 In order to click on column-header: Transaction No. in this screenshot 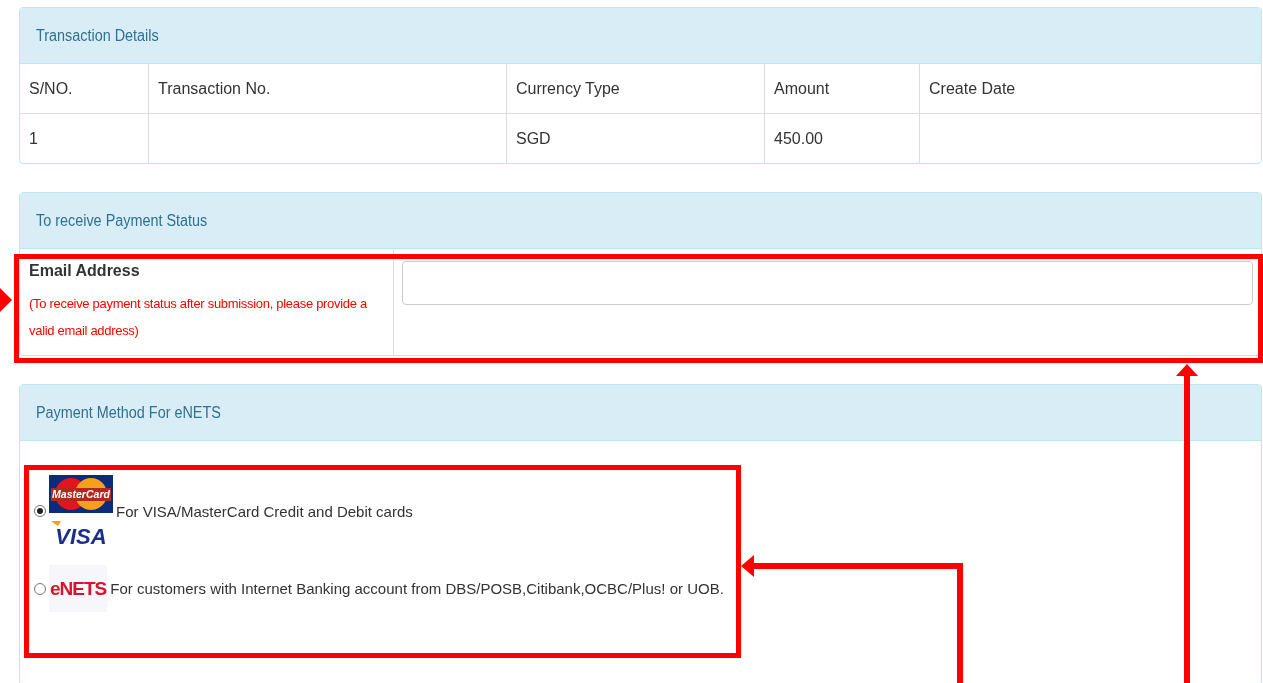, I will do `click(327, 89)`.